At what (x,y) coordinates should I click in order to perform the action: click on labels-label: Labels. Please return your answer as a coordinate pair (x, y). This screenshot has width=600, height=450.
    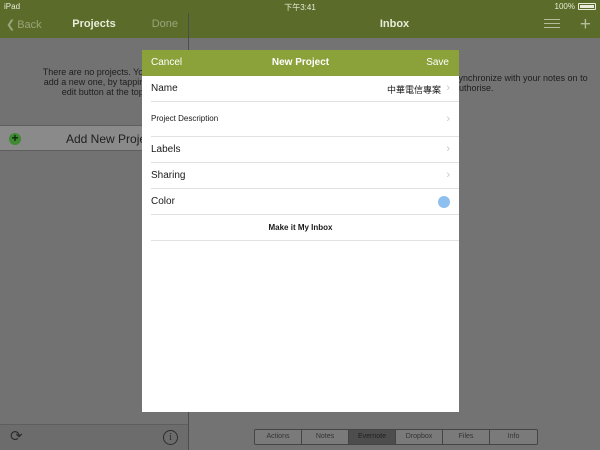
    Looking at the image, I should click on (166, 149).